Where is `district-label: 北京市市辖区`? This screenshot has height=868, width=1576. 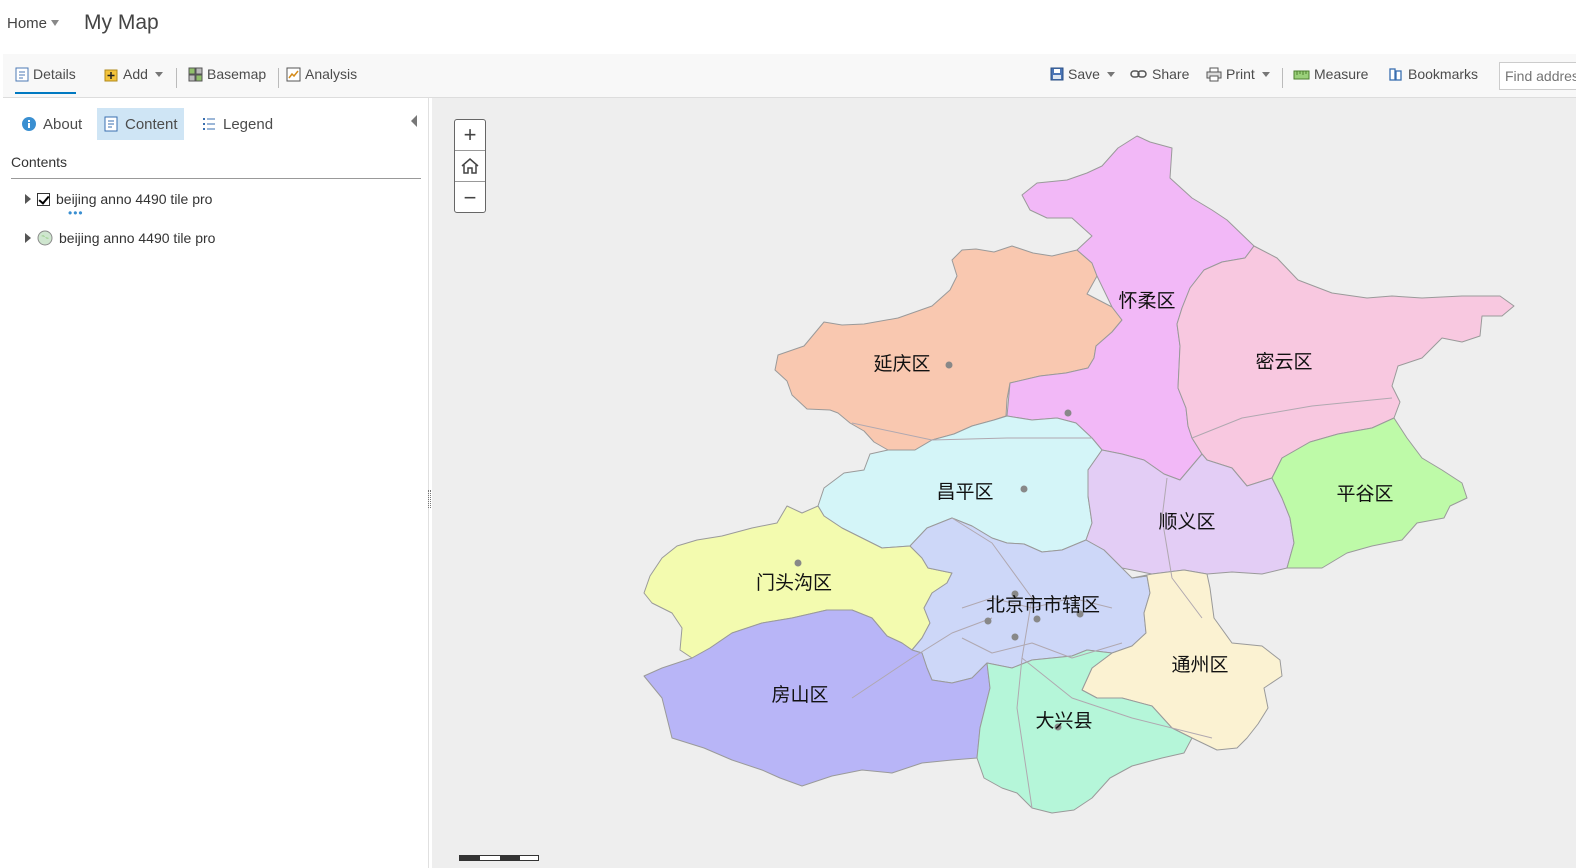
district-label: 北京市市辖区 is located at coordinates (1043, 605).